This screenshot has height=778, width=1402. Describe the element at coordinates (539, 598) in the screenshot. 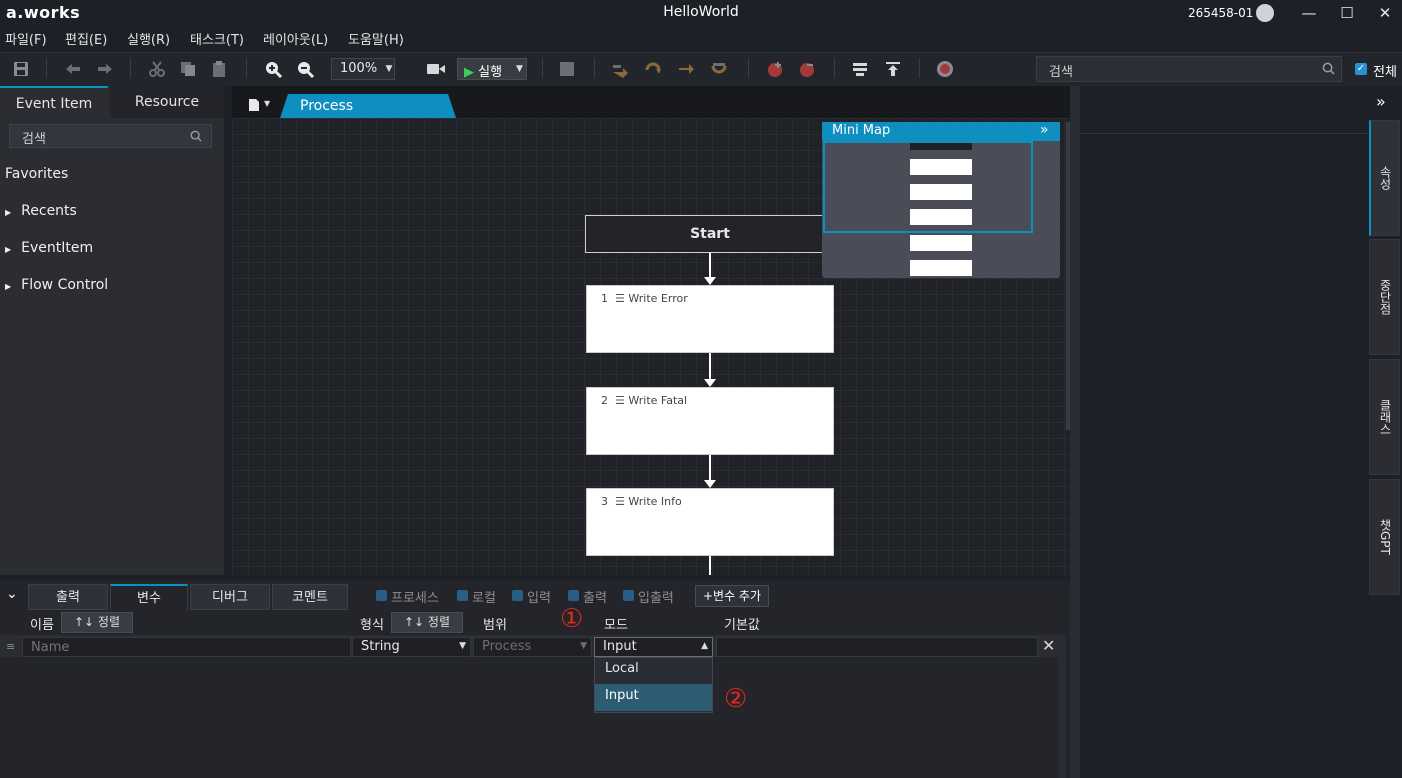

I see `filter-label: 입력` at that location.